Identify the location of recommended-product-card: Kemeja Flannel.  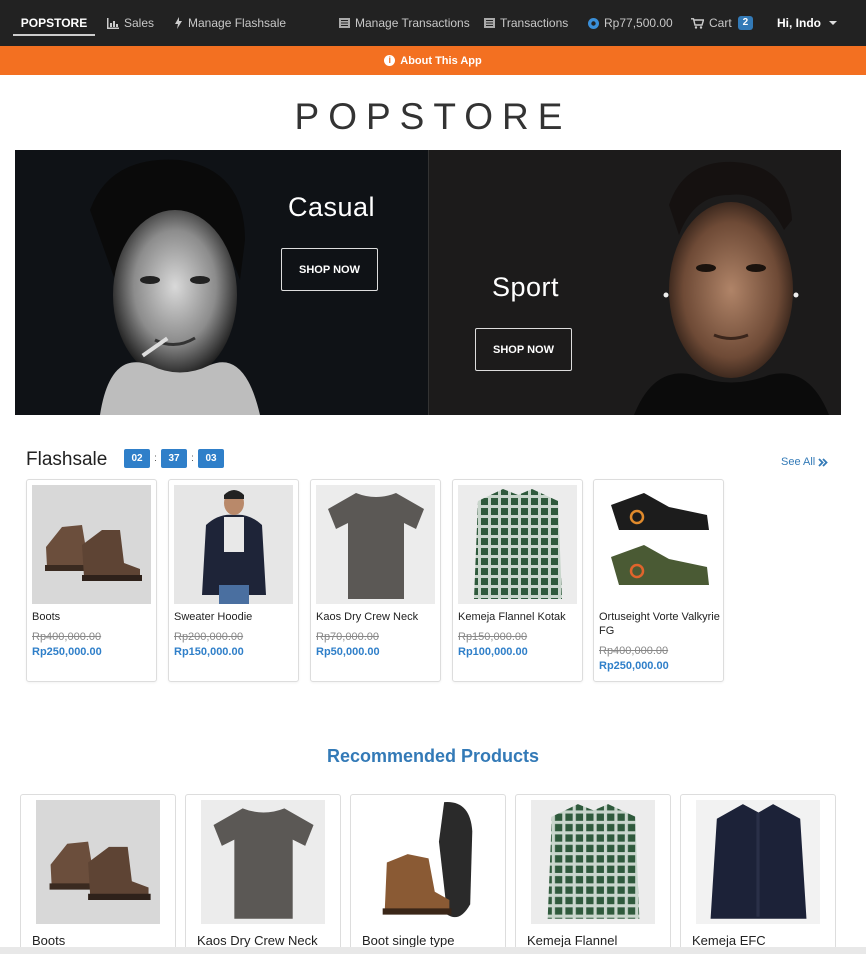
(593, 874).